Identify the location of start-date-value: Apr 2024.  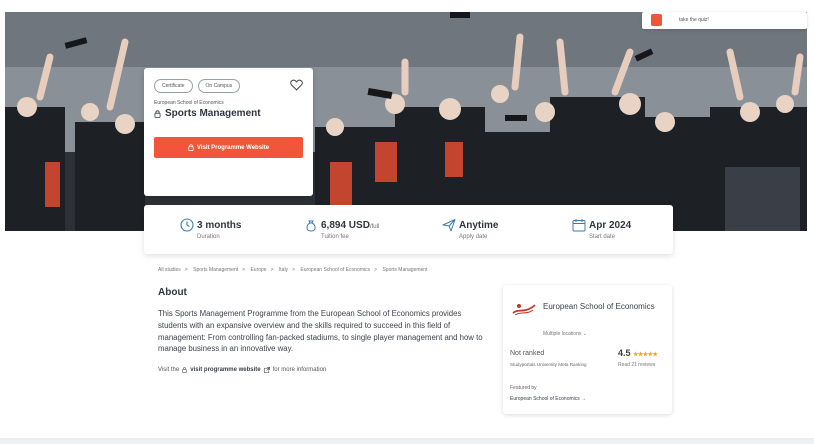
(610, 225).